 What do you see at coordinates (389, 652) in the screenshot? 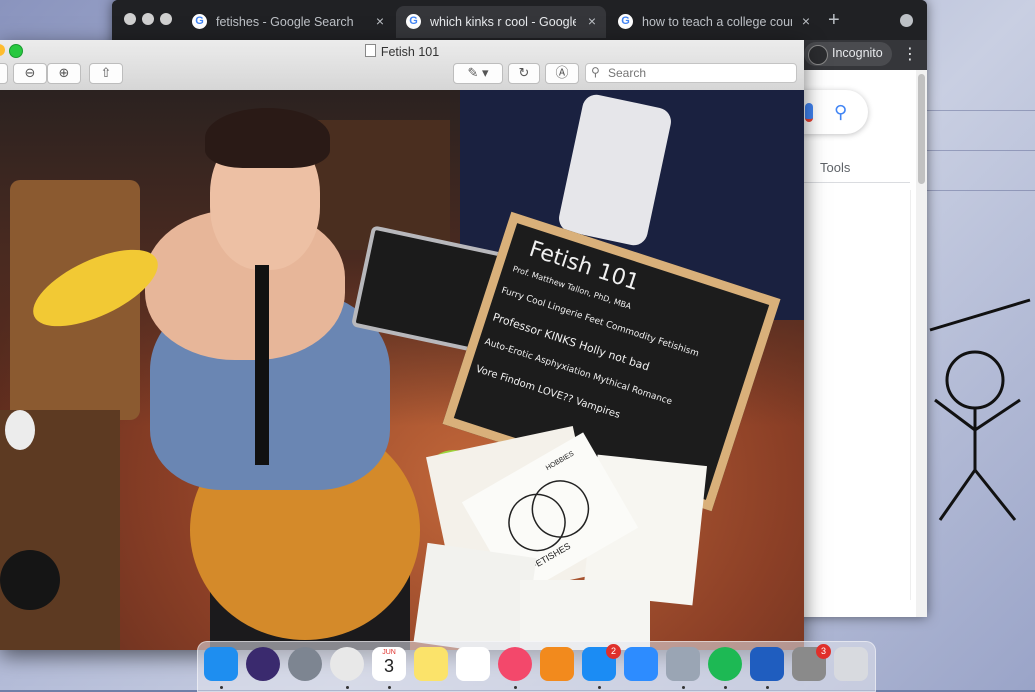
I see `calendar-month: JUN` at bounding box center [389, 652].